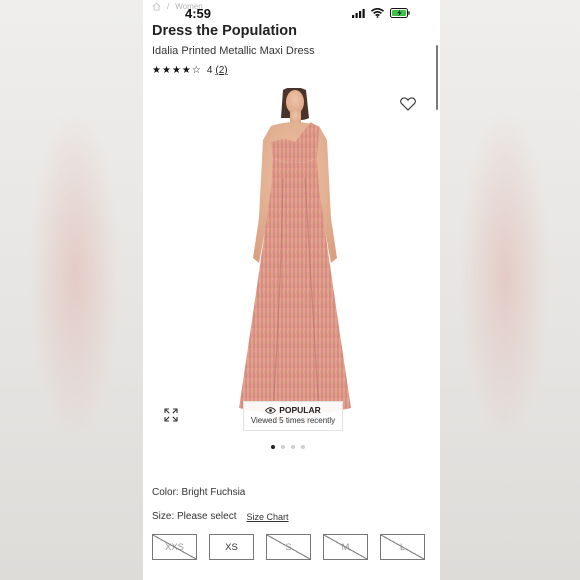 The height and width of the screenshot is (580, 580). Describe the element at coordinates (171, 415) in the screenshot. I see `expand-icon` at that location.